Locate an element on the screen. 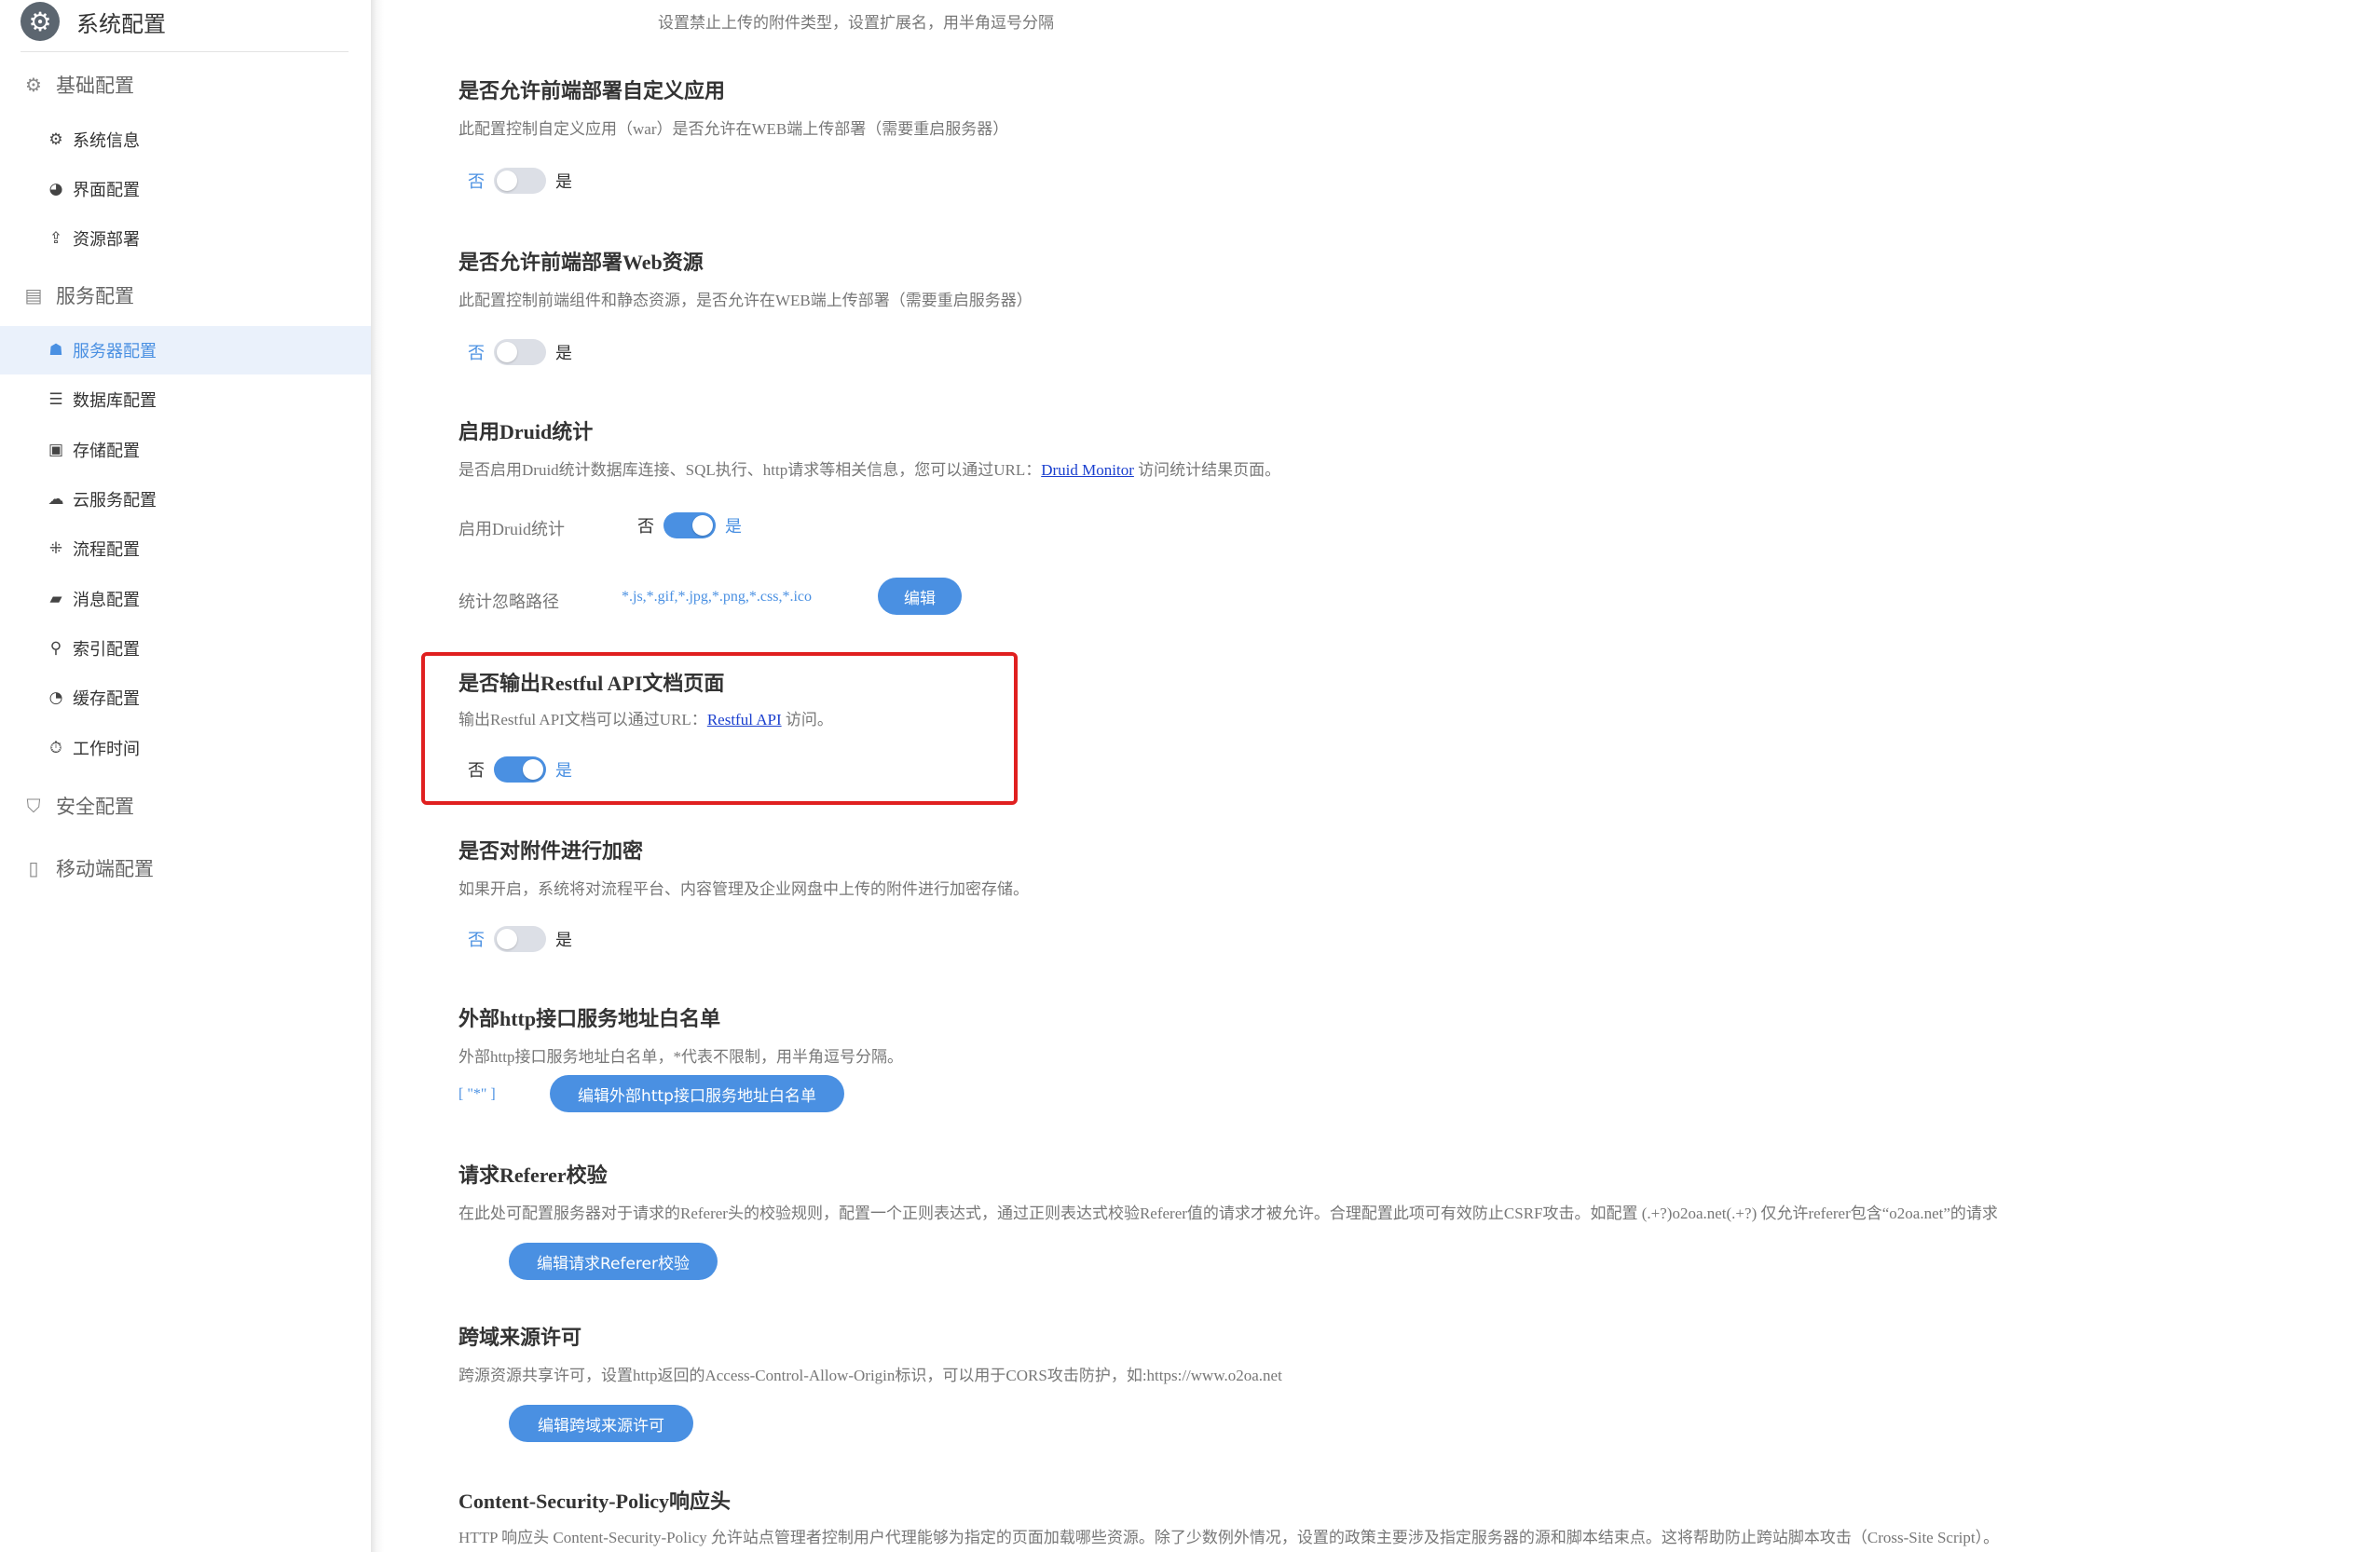  sidebar-item-label: 数据库配置 is located at coordinates (115, 401).